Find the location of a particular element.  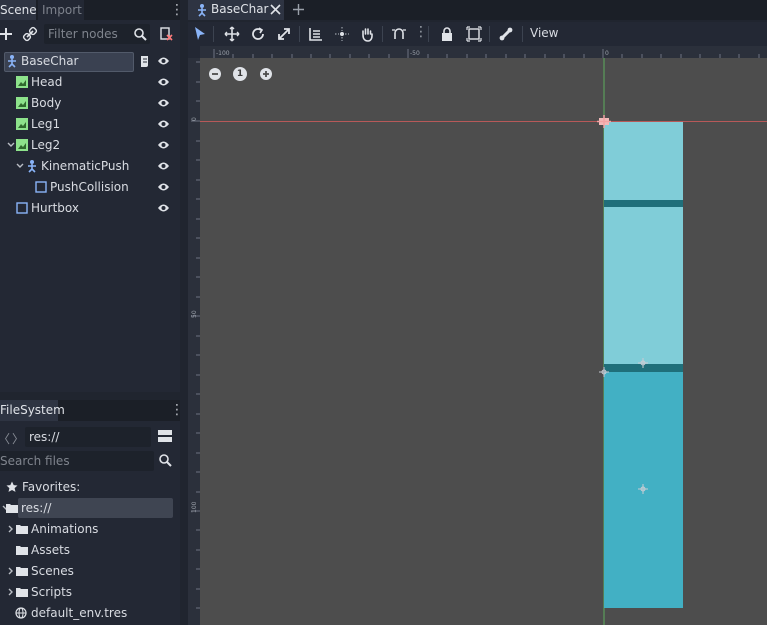

tree-row-leg2: Leg2 is located at coordinates (90, 145).